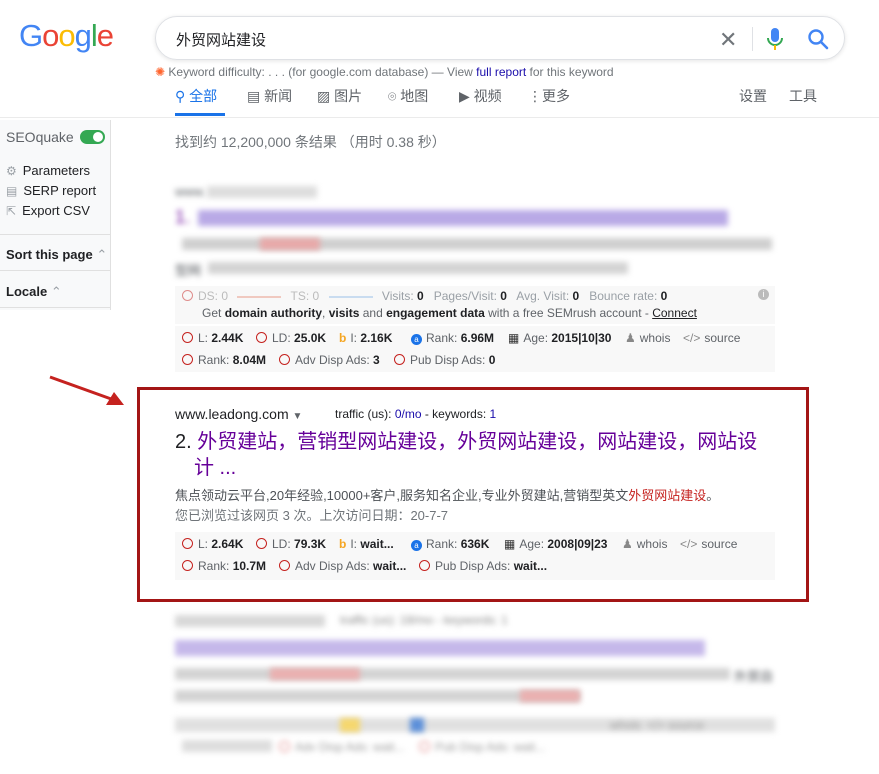  What do you see at coordinates (254, 96) in the screenshot?
I see `news-icon: ▤` at bounding box center [254, 96].